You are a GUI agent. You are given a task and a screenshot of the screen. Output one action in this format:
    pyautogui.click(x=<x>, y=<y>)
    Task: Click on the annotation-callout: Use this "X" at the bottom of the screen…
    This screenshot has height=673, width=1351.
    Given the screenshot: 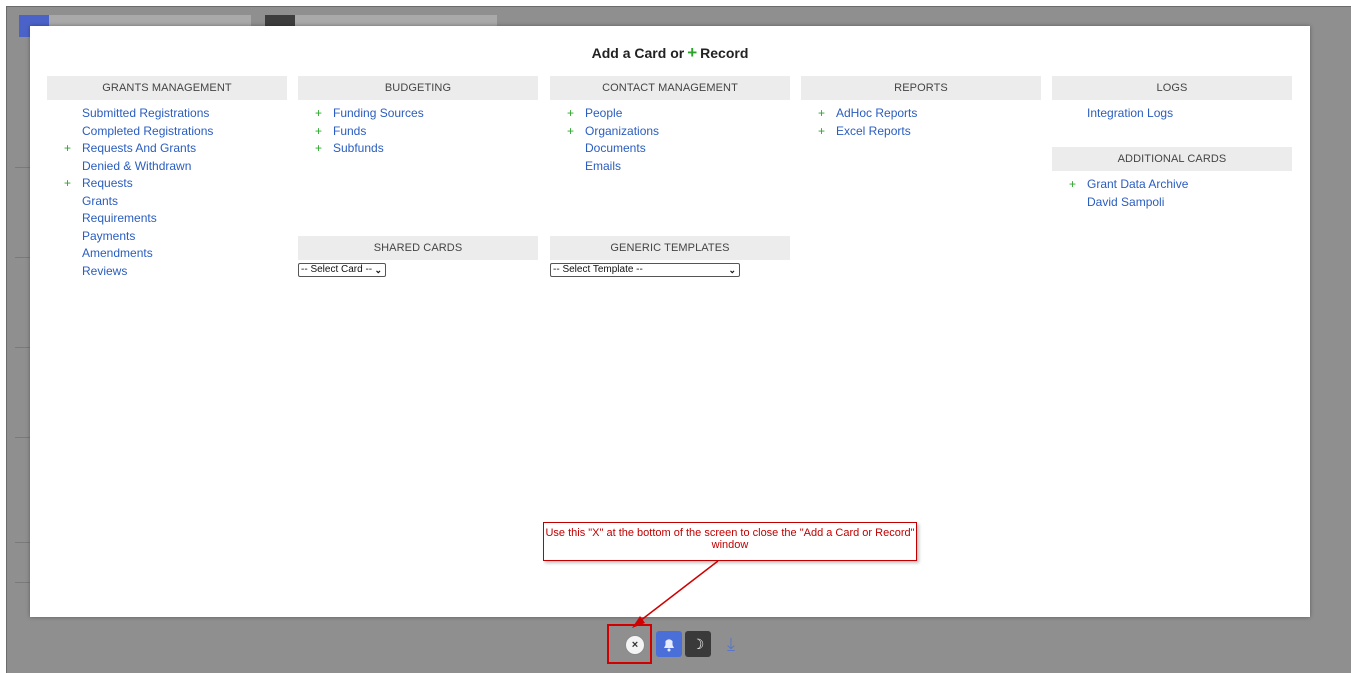 What is the action you would take?
    pyautogui.click(x=730, y=541)
    